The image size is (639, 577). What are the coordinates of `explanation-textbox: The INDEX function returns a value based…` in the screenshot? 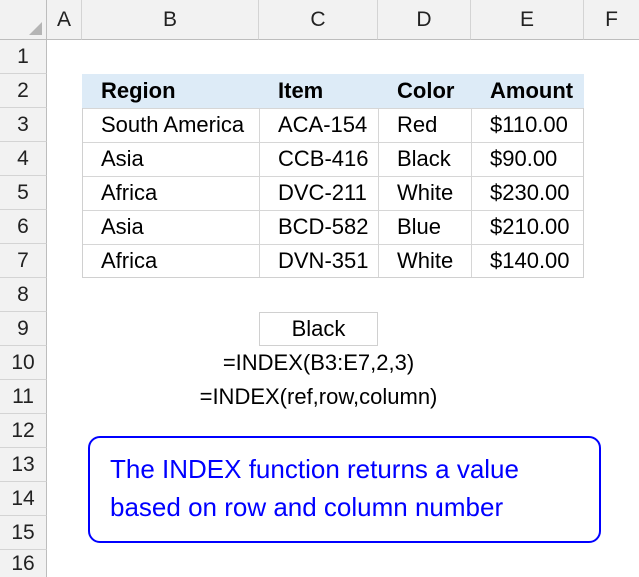 It's located at (344, 489).